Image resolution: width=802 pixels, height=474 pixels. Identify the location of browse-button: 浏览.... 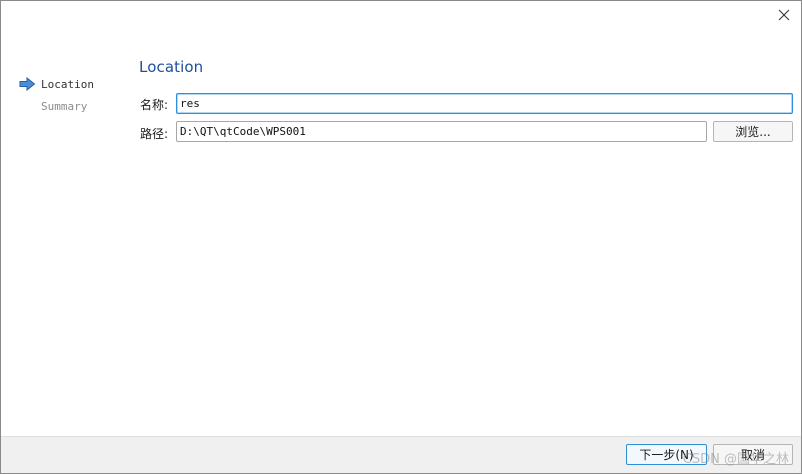
(753, 131).